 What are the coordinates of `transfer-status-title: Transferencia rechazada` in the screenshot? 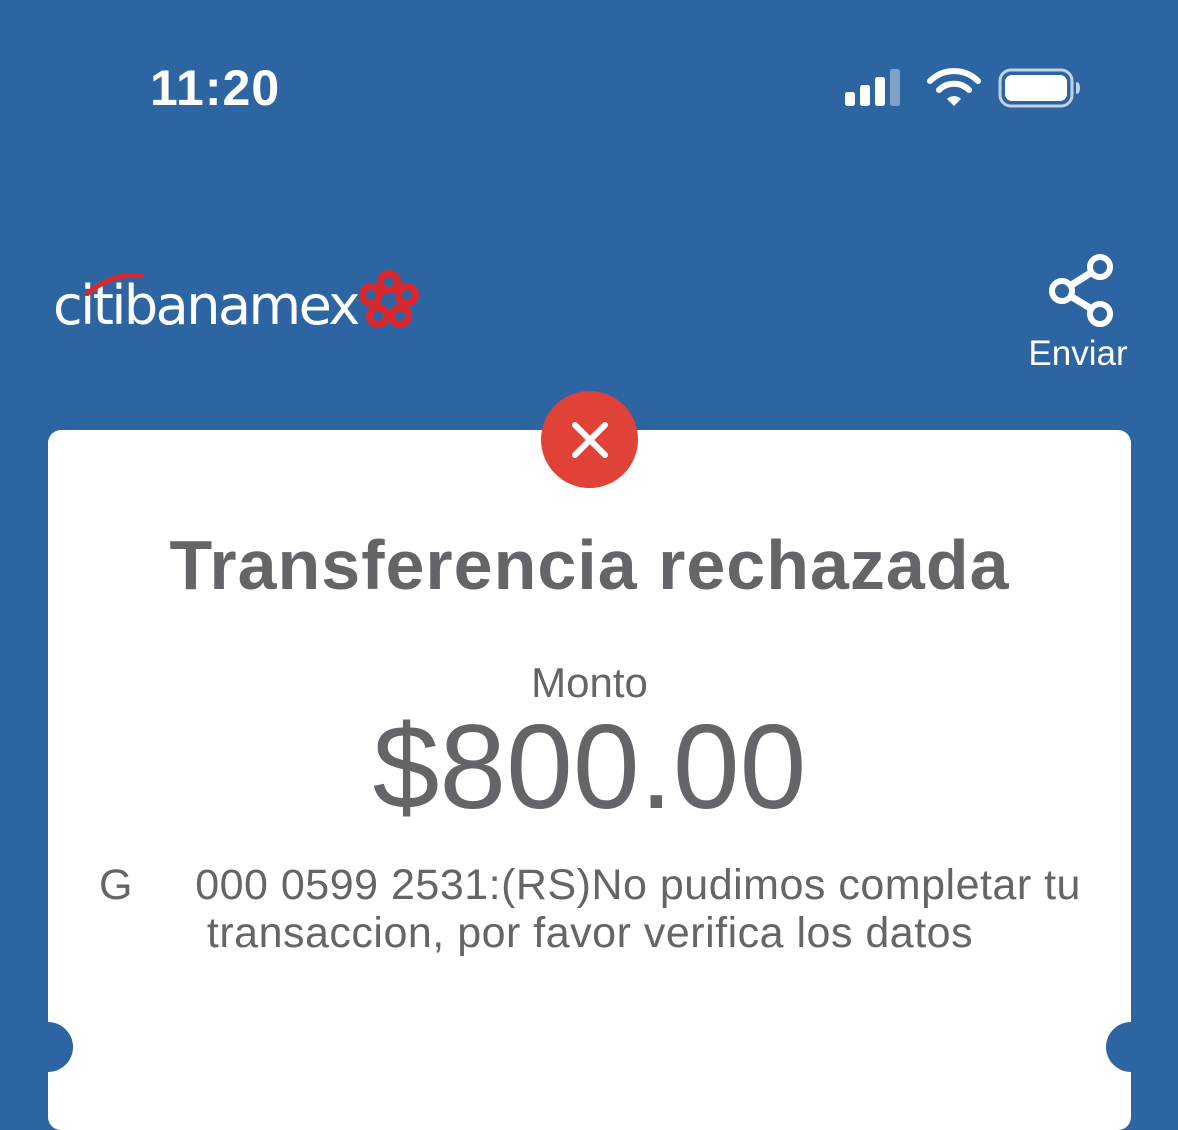 It's located at (589, 565).